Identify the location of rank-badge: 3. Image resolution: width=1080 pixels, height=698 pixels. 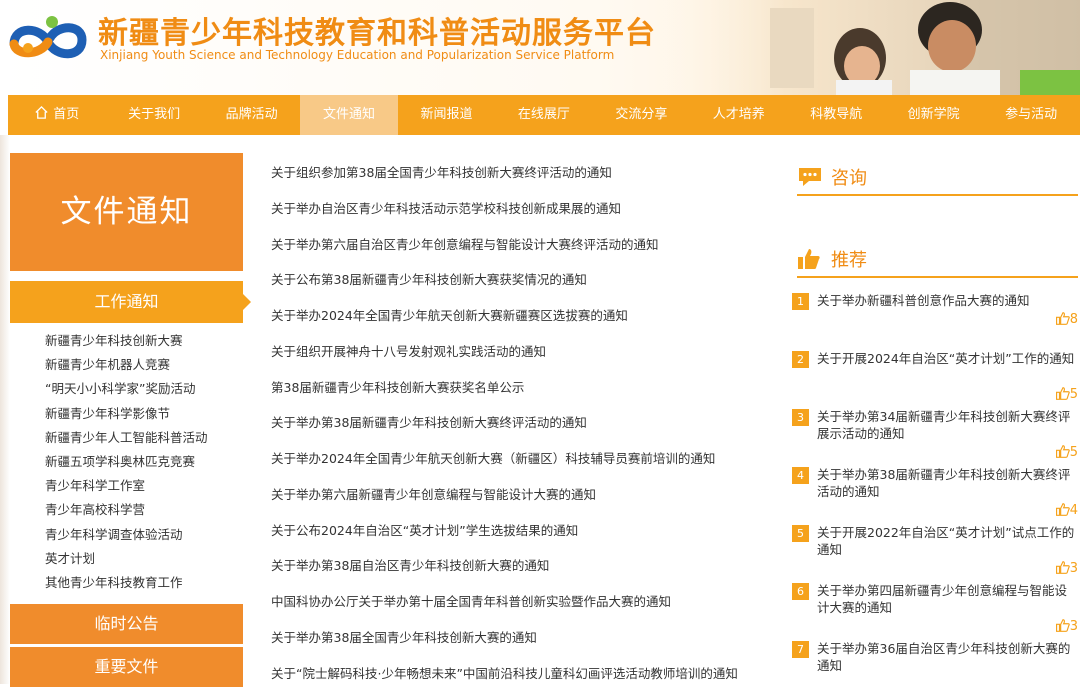
(800, 417).